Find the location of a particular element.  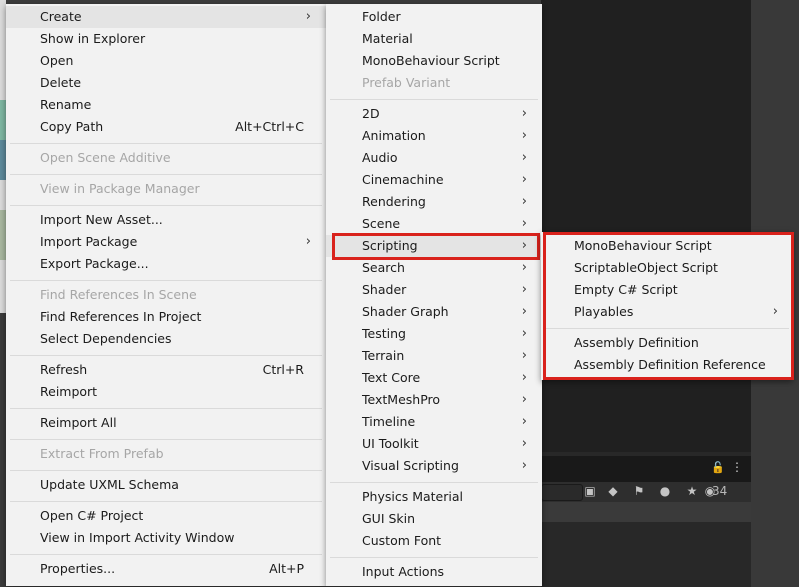

shortcut-label: Alt+P is located at coordinates (286, 568).